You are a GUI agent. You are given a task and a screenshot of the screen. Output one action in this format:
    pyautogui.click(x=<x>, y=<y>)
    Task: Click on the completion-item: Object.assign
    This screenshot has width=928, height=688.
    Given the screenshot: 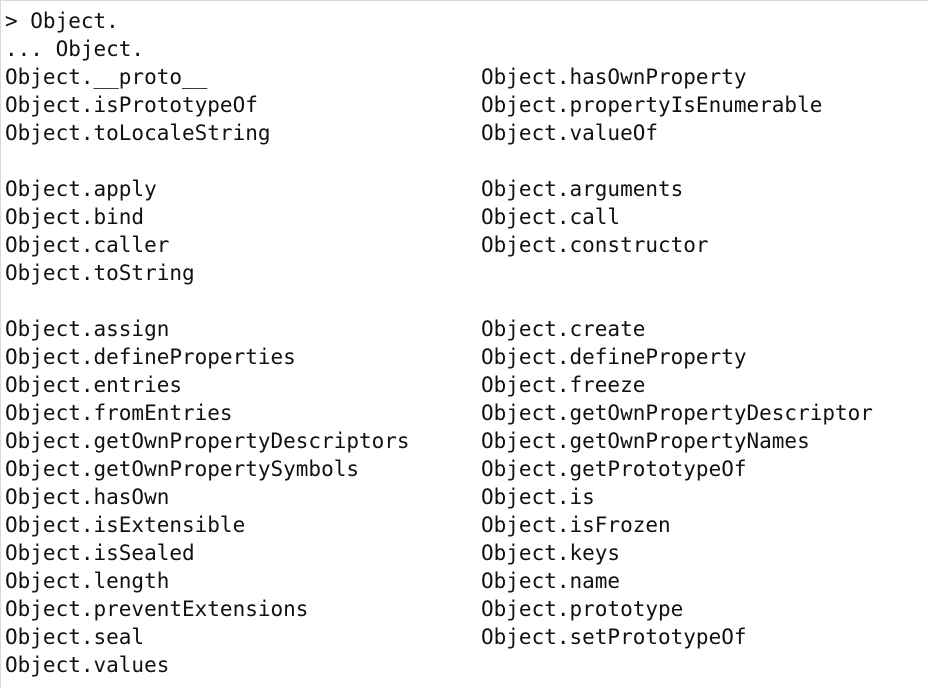 What is the action you would take?
    pyautogui.click(x=87, y=329)
    